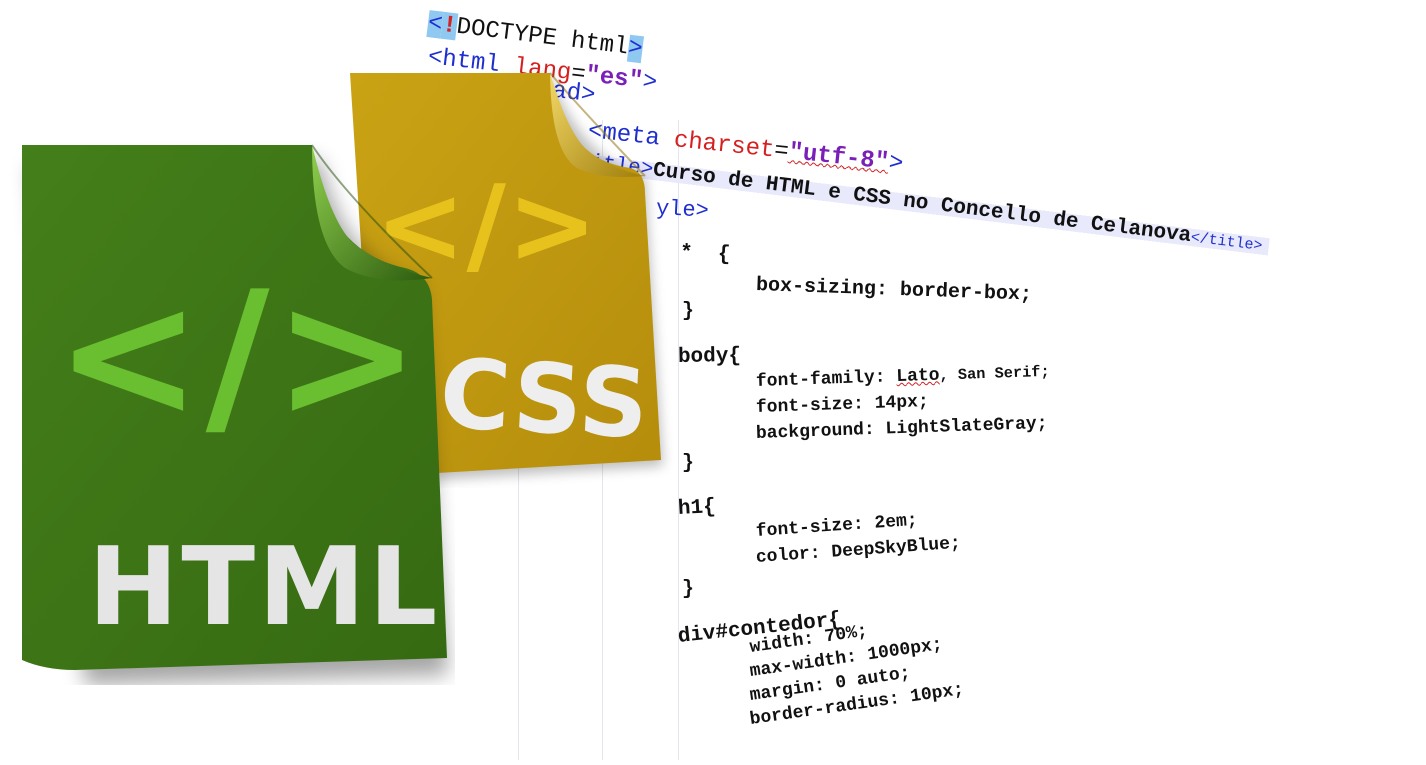 This screenshot has height=765, width=1426. I want to click on css-code-line: box-sizing: border-box;, so click(894, 290).